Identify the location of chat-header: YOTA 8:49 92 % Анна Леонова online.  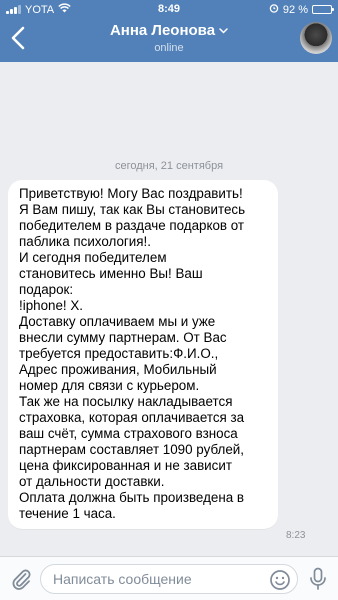
(169, 31).